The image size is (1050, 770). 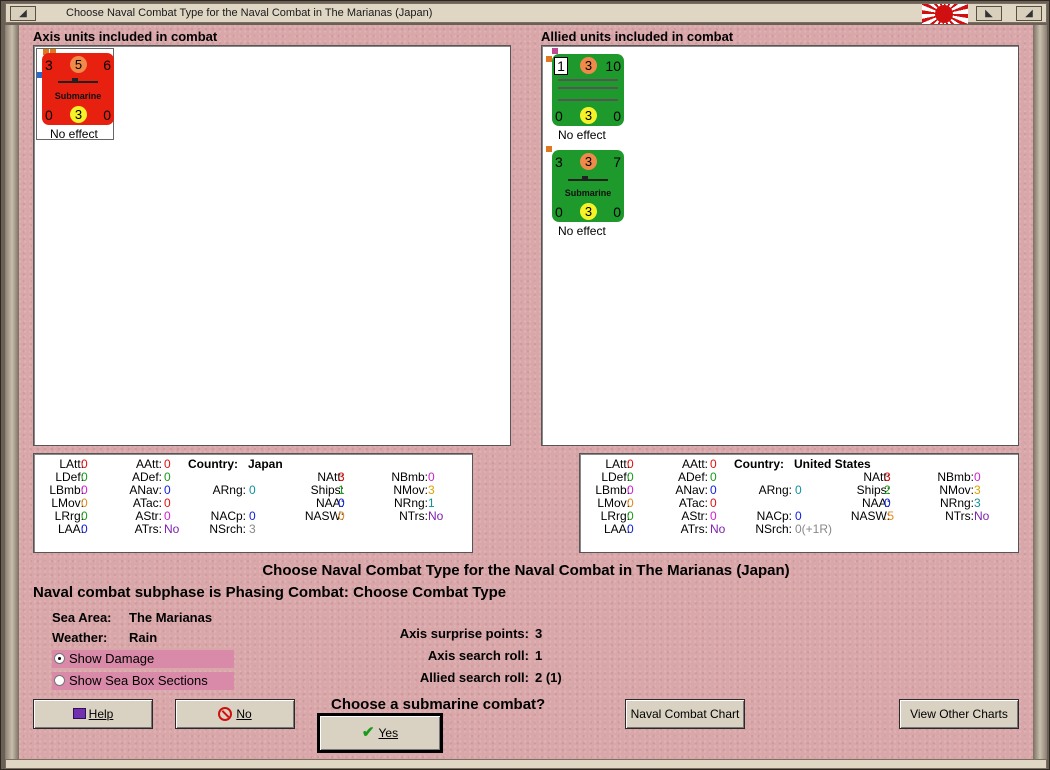 I want to click on yes-button: ✔ Yes, so click(x=380, y=733).